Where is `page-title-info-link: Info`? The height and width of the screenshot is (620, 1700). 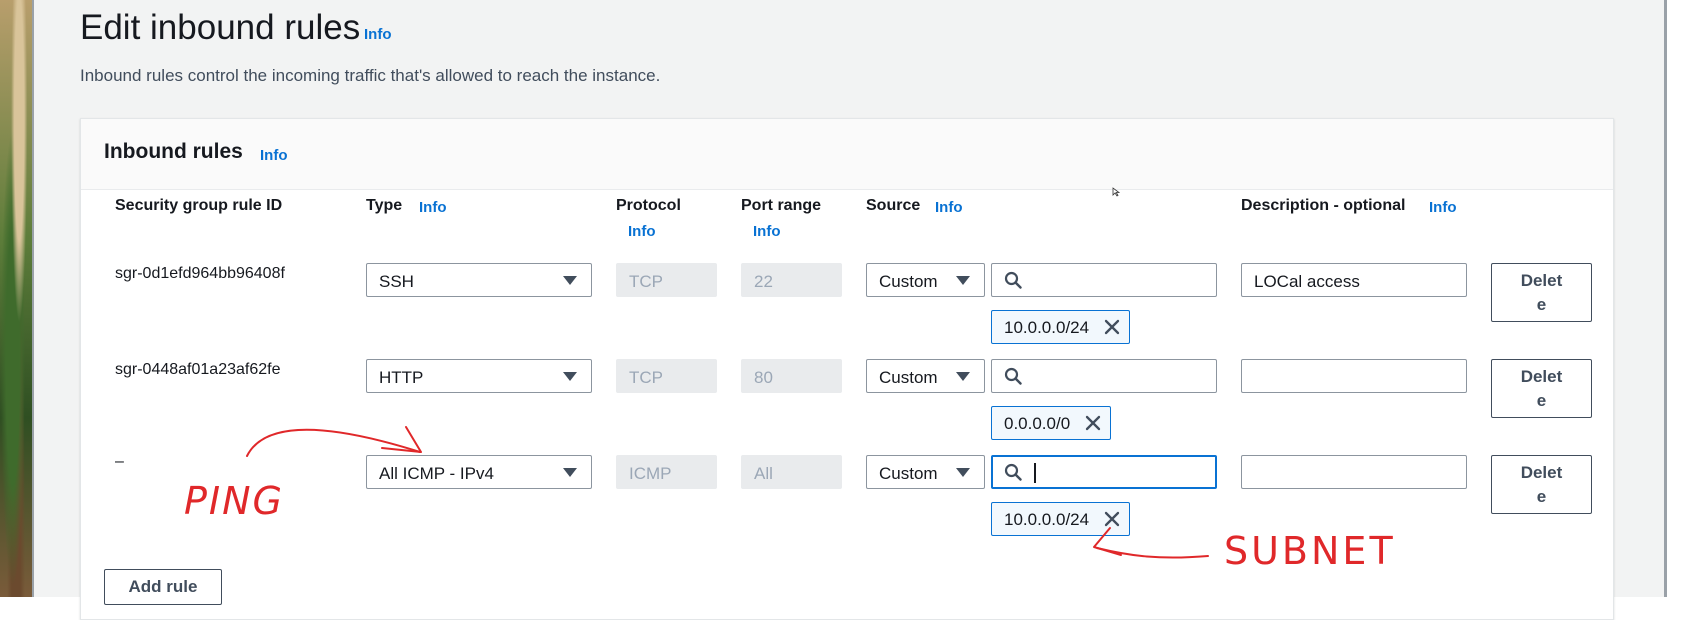
page-title-info-link: Info is located at coordinates (378, 34).